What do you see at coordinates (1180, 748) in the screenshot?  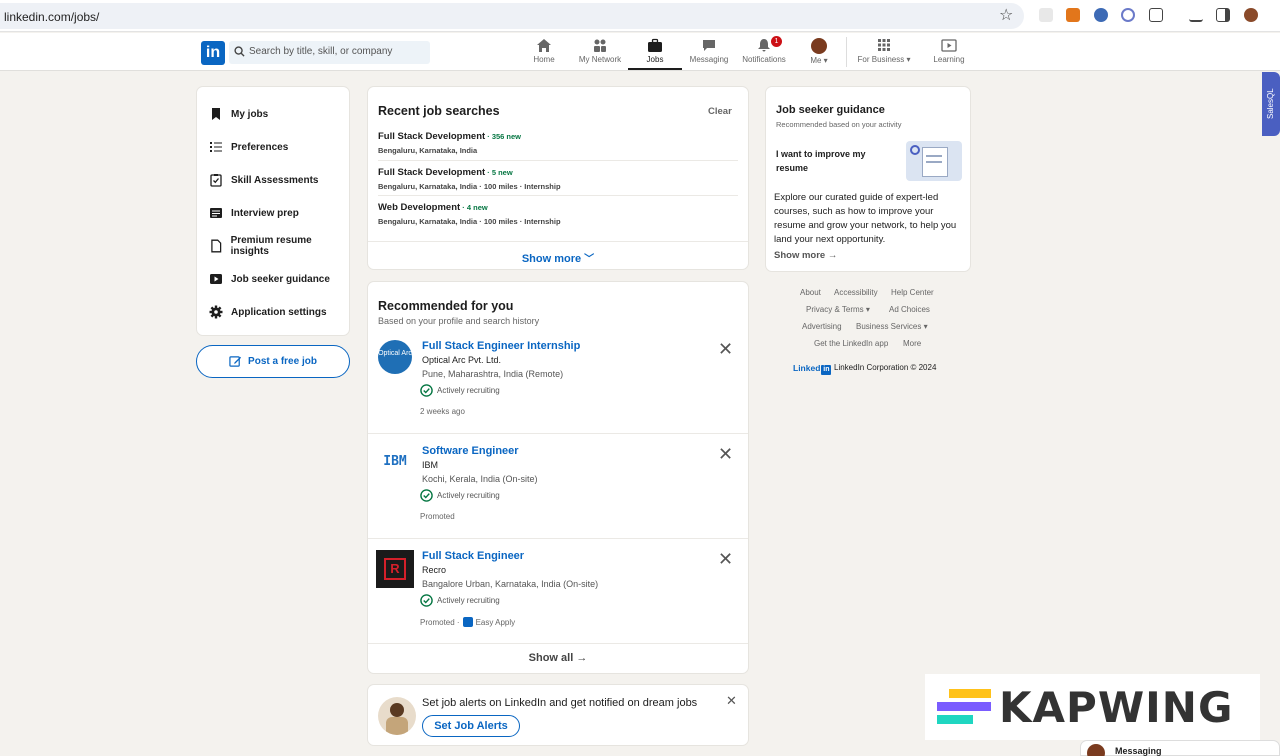 I see `messaging-overlay: Messaging` at bounding box center [1180, 748].